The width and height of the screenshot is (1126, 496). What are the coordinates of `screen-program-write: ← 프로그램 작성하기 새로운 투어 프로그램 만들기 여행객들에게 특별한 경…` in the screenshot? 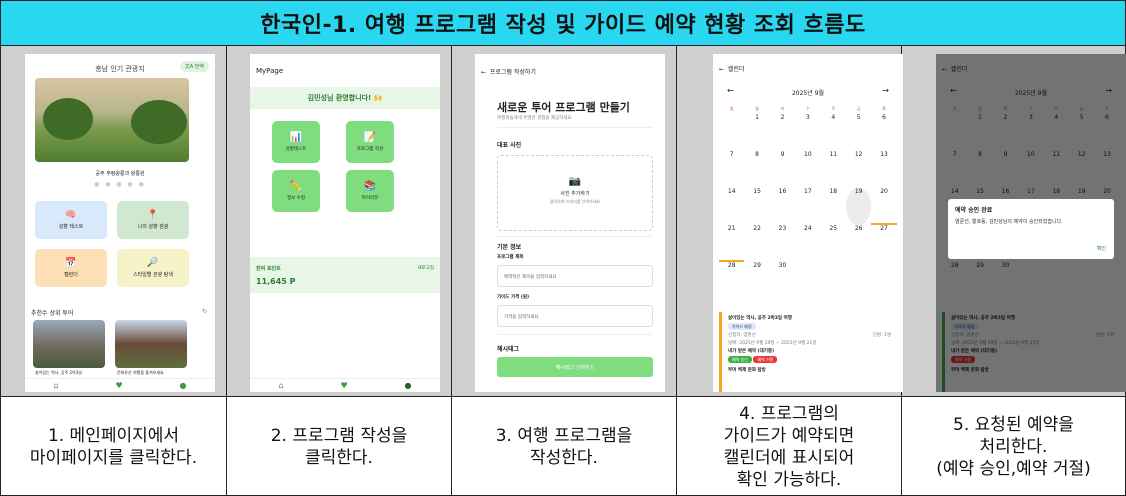 It's located at (570, 223).